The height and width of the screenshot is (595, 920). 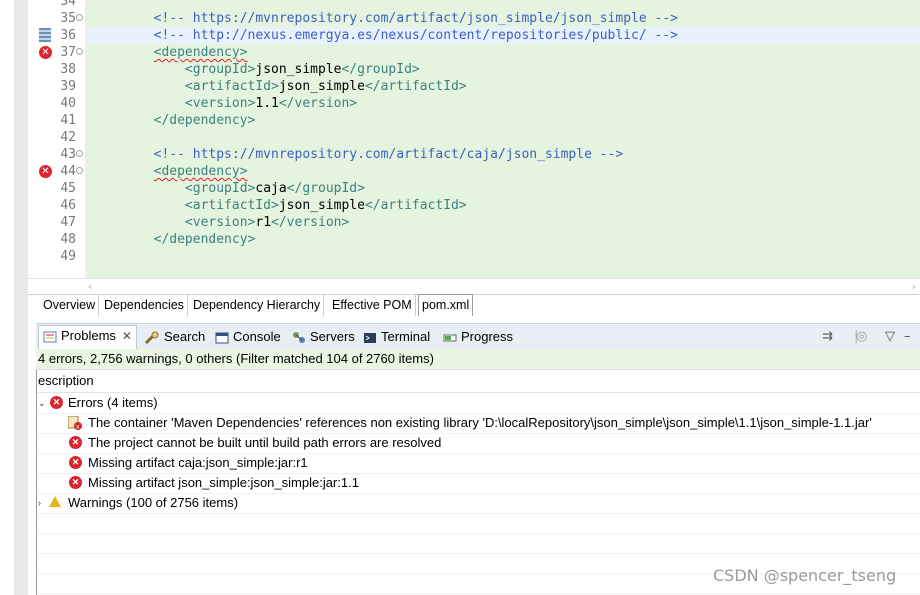 What do you see at coordinates (502, 222) in the screenshot?
I see `code-text: <version>r1</version>` at bounding box center [502, 222].